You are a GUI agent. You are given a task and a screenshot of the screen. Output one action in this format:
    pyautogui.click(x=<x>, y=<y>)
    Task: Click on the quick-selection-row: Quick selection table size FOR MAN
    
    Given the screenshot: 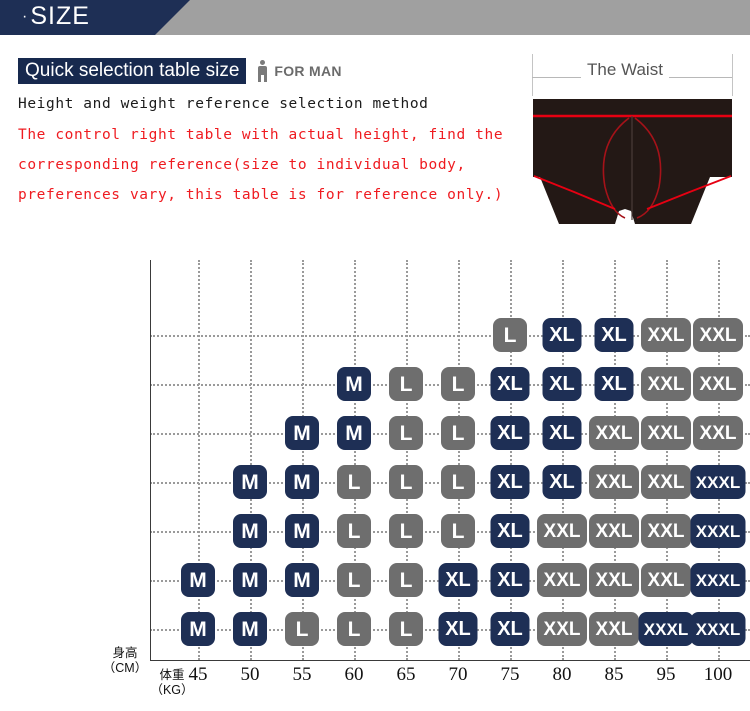 What is the action you would take?
    pyautogui.click(x=253, y=71)
    